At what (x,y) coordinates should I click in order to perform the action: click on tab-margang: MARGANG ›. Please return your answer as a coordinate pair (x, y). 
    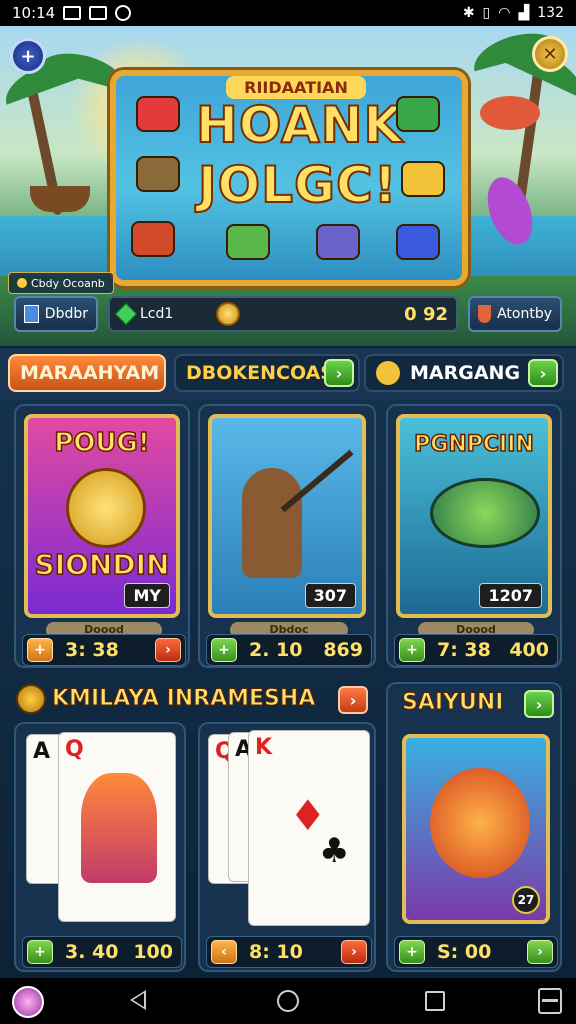
    Looking at the image, I should click on (464, 373).